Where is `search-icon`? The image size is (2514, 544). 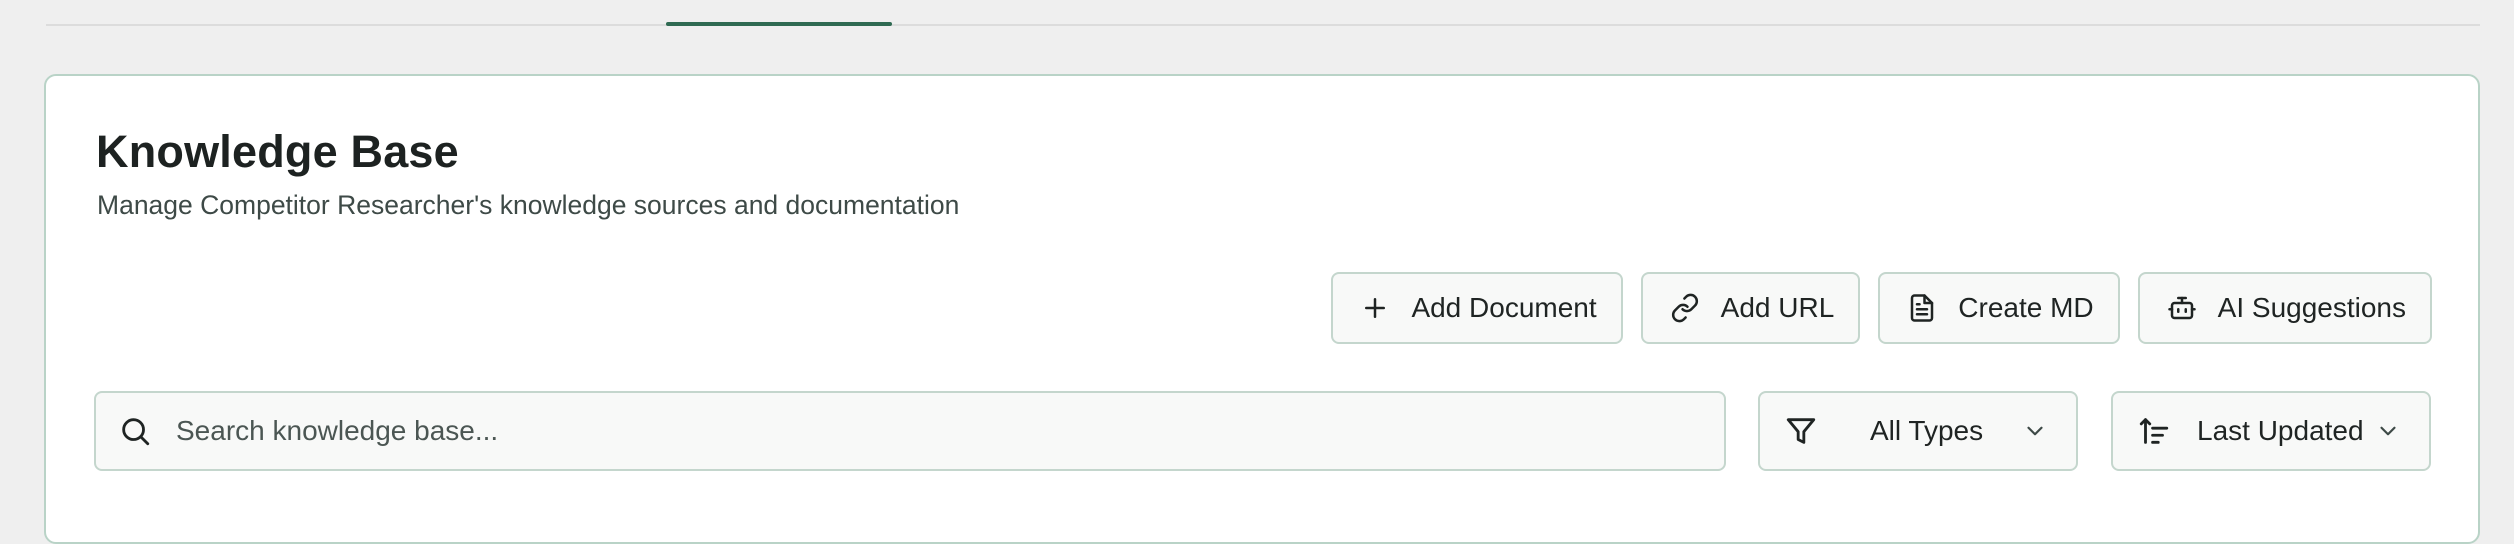 search-icon is located at coordinates (135, 431).